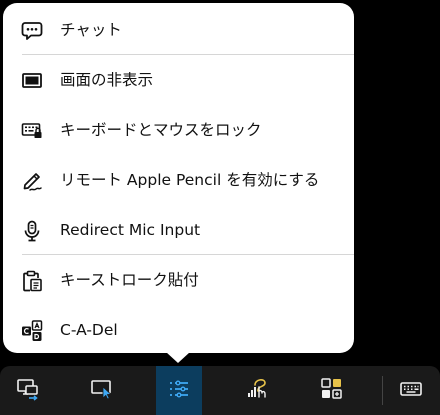 The width and height of the screenshot is (440, 415). What do you see at coordinates (32, 181) in the screenshot?
I see `pencil-icon` at bounding box center [32, 181].